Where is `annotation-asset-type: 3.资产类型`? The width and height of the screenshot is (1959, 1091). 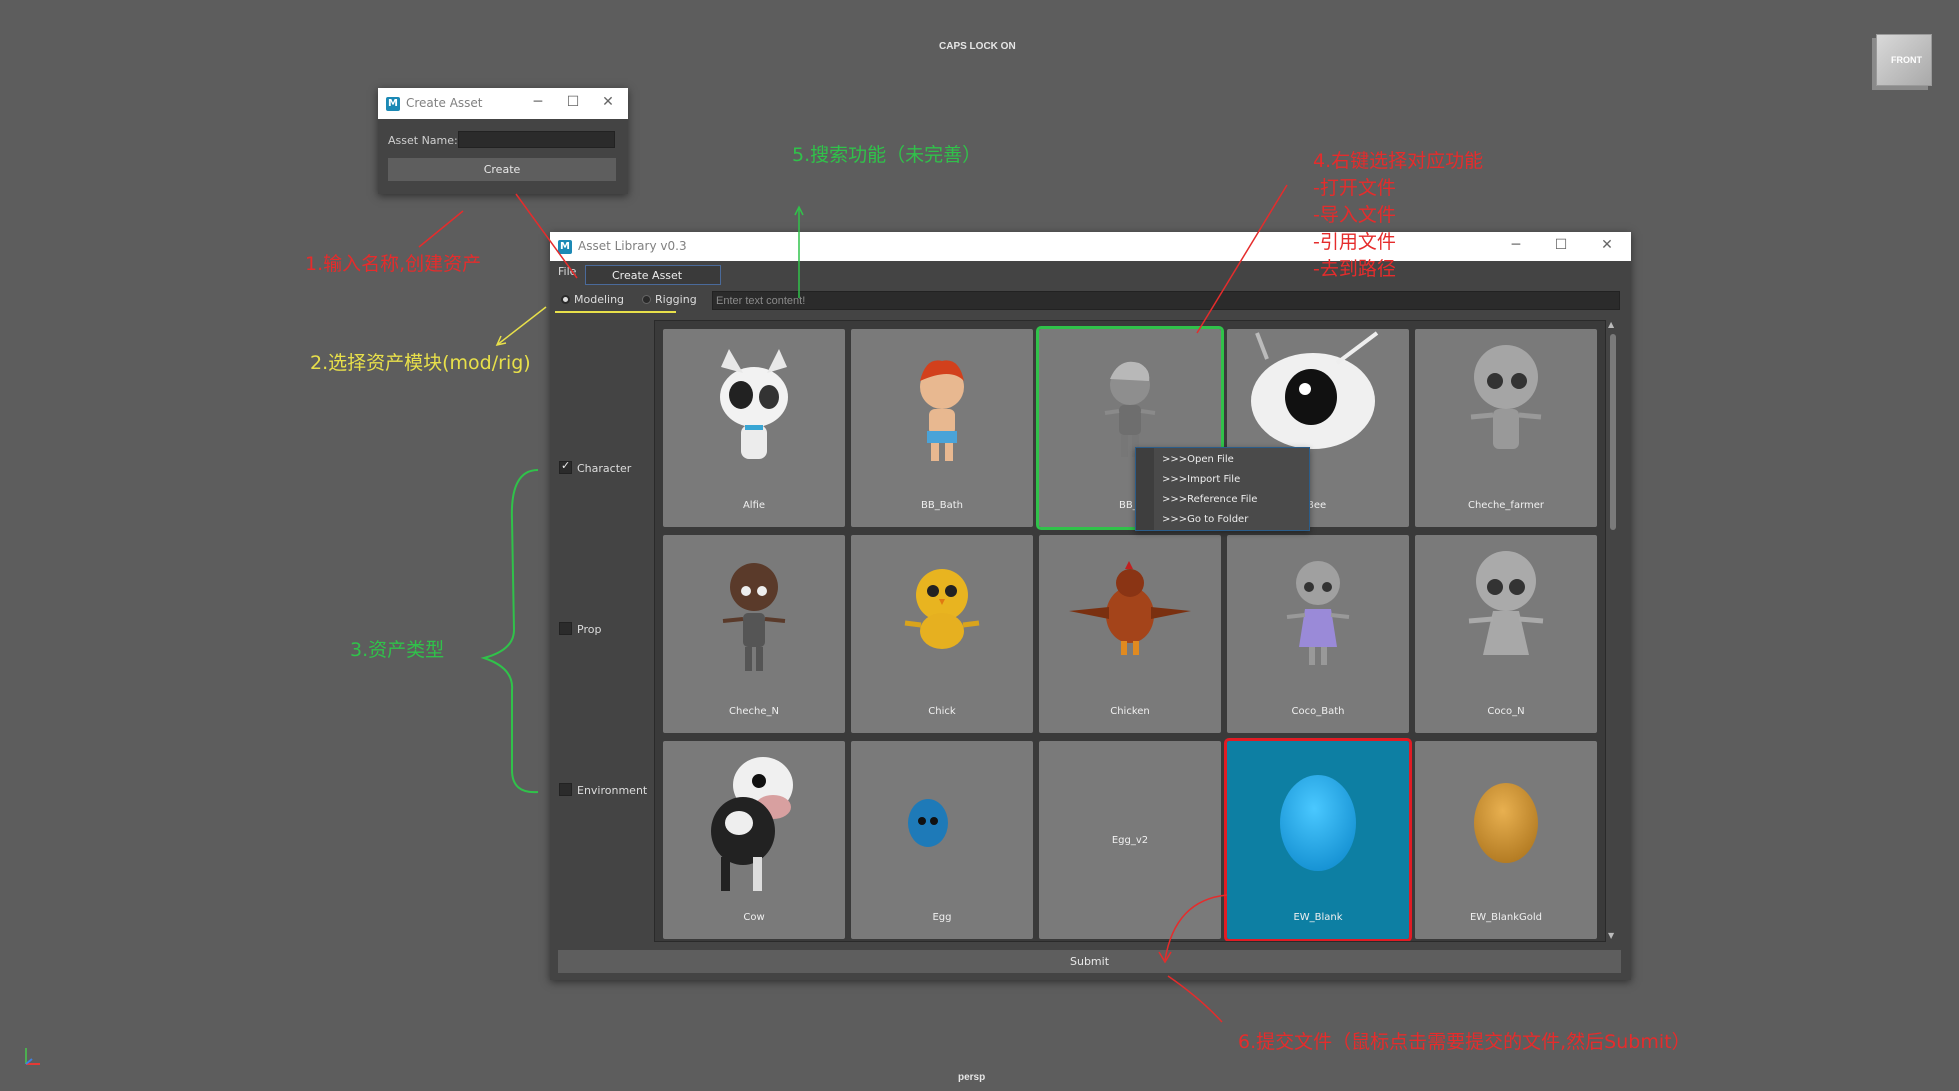 annotation-asset-type: 3.资产类型 is located at coordinates (397, 650).